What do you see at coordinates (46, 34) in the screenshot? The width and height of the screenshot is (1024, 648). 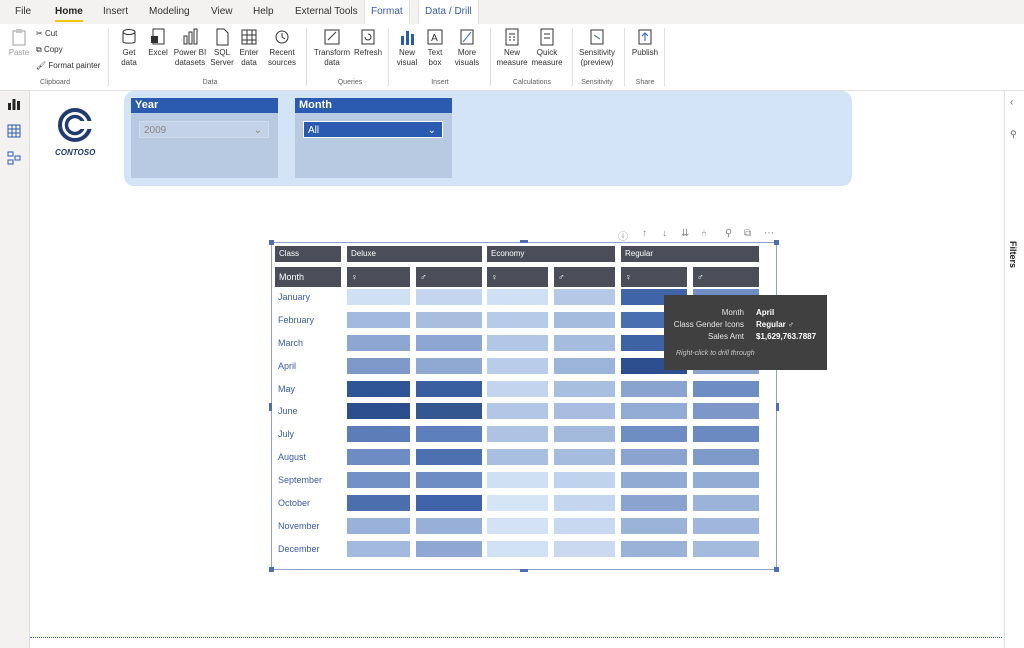 I see `cut-button: ✂ Cut` at bounding box center [46, 34].